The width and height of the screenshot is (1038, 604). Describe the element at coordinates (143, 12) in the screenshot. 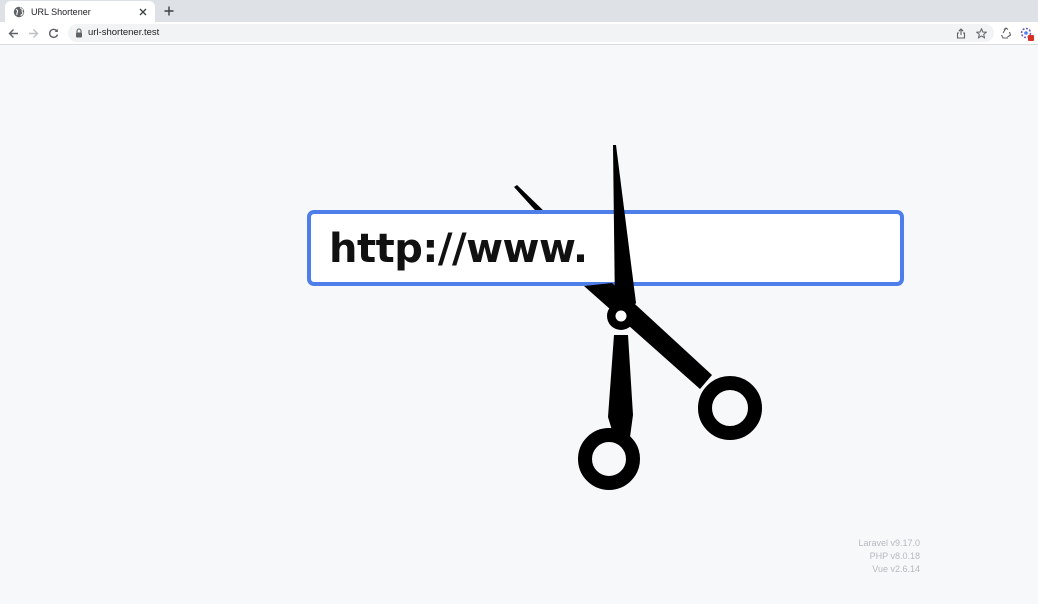

I see `close-icon` at that location.